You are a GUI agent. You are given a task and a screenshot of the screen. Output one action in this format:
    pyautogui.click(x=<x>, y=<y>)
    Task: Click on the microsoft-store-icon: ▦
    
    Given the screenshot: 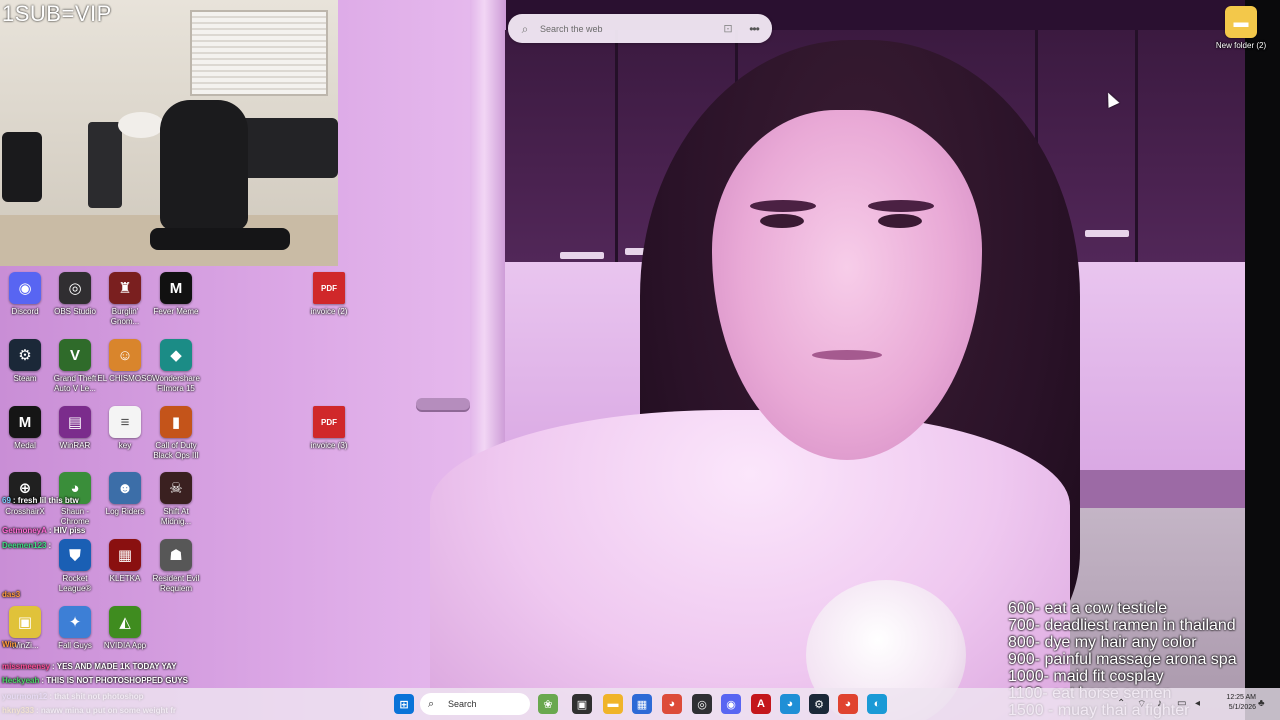 What is the action you would take?
    pyautogui.click(x=642, y=704)
    